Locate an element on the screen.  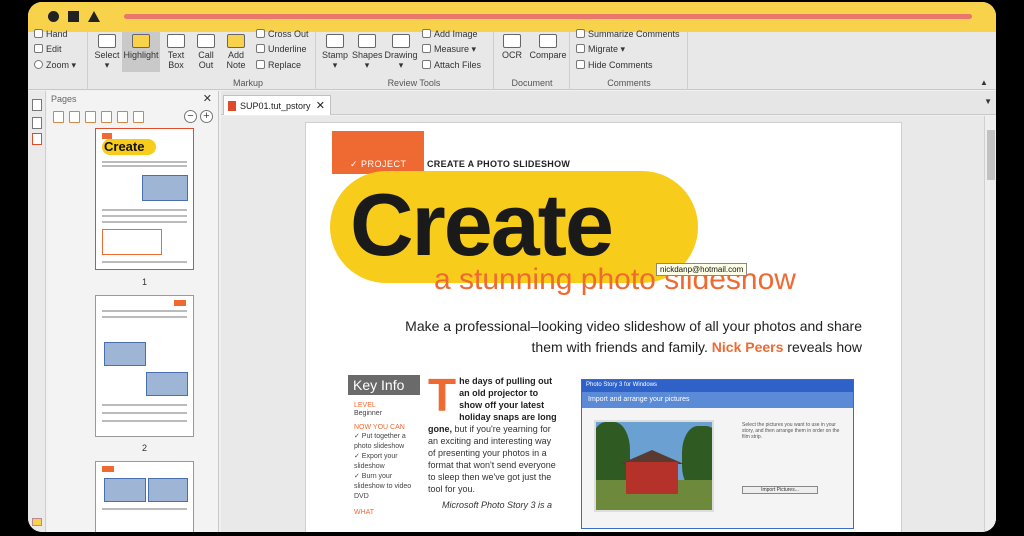
add-note-button: Add Note is located at coordinates (236, 52).